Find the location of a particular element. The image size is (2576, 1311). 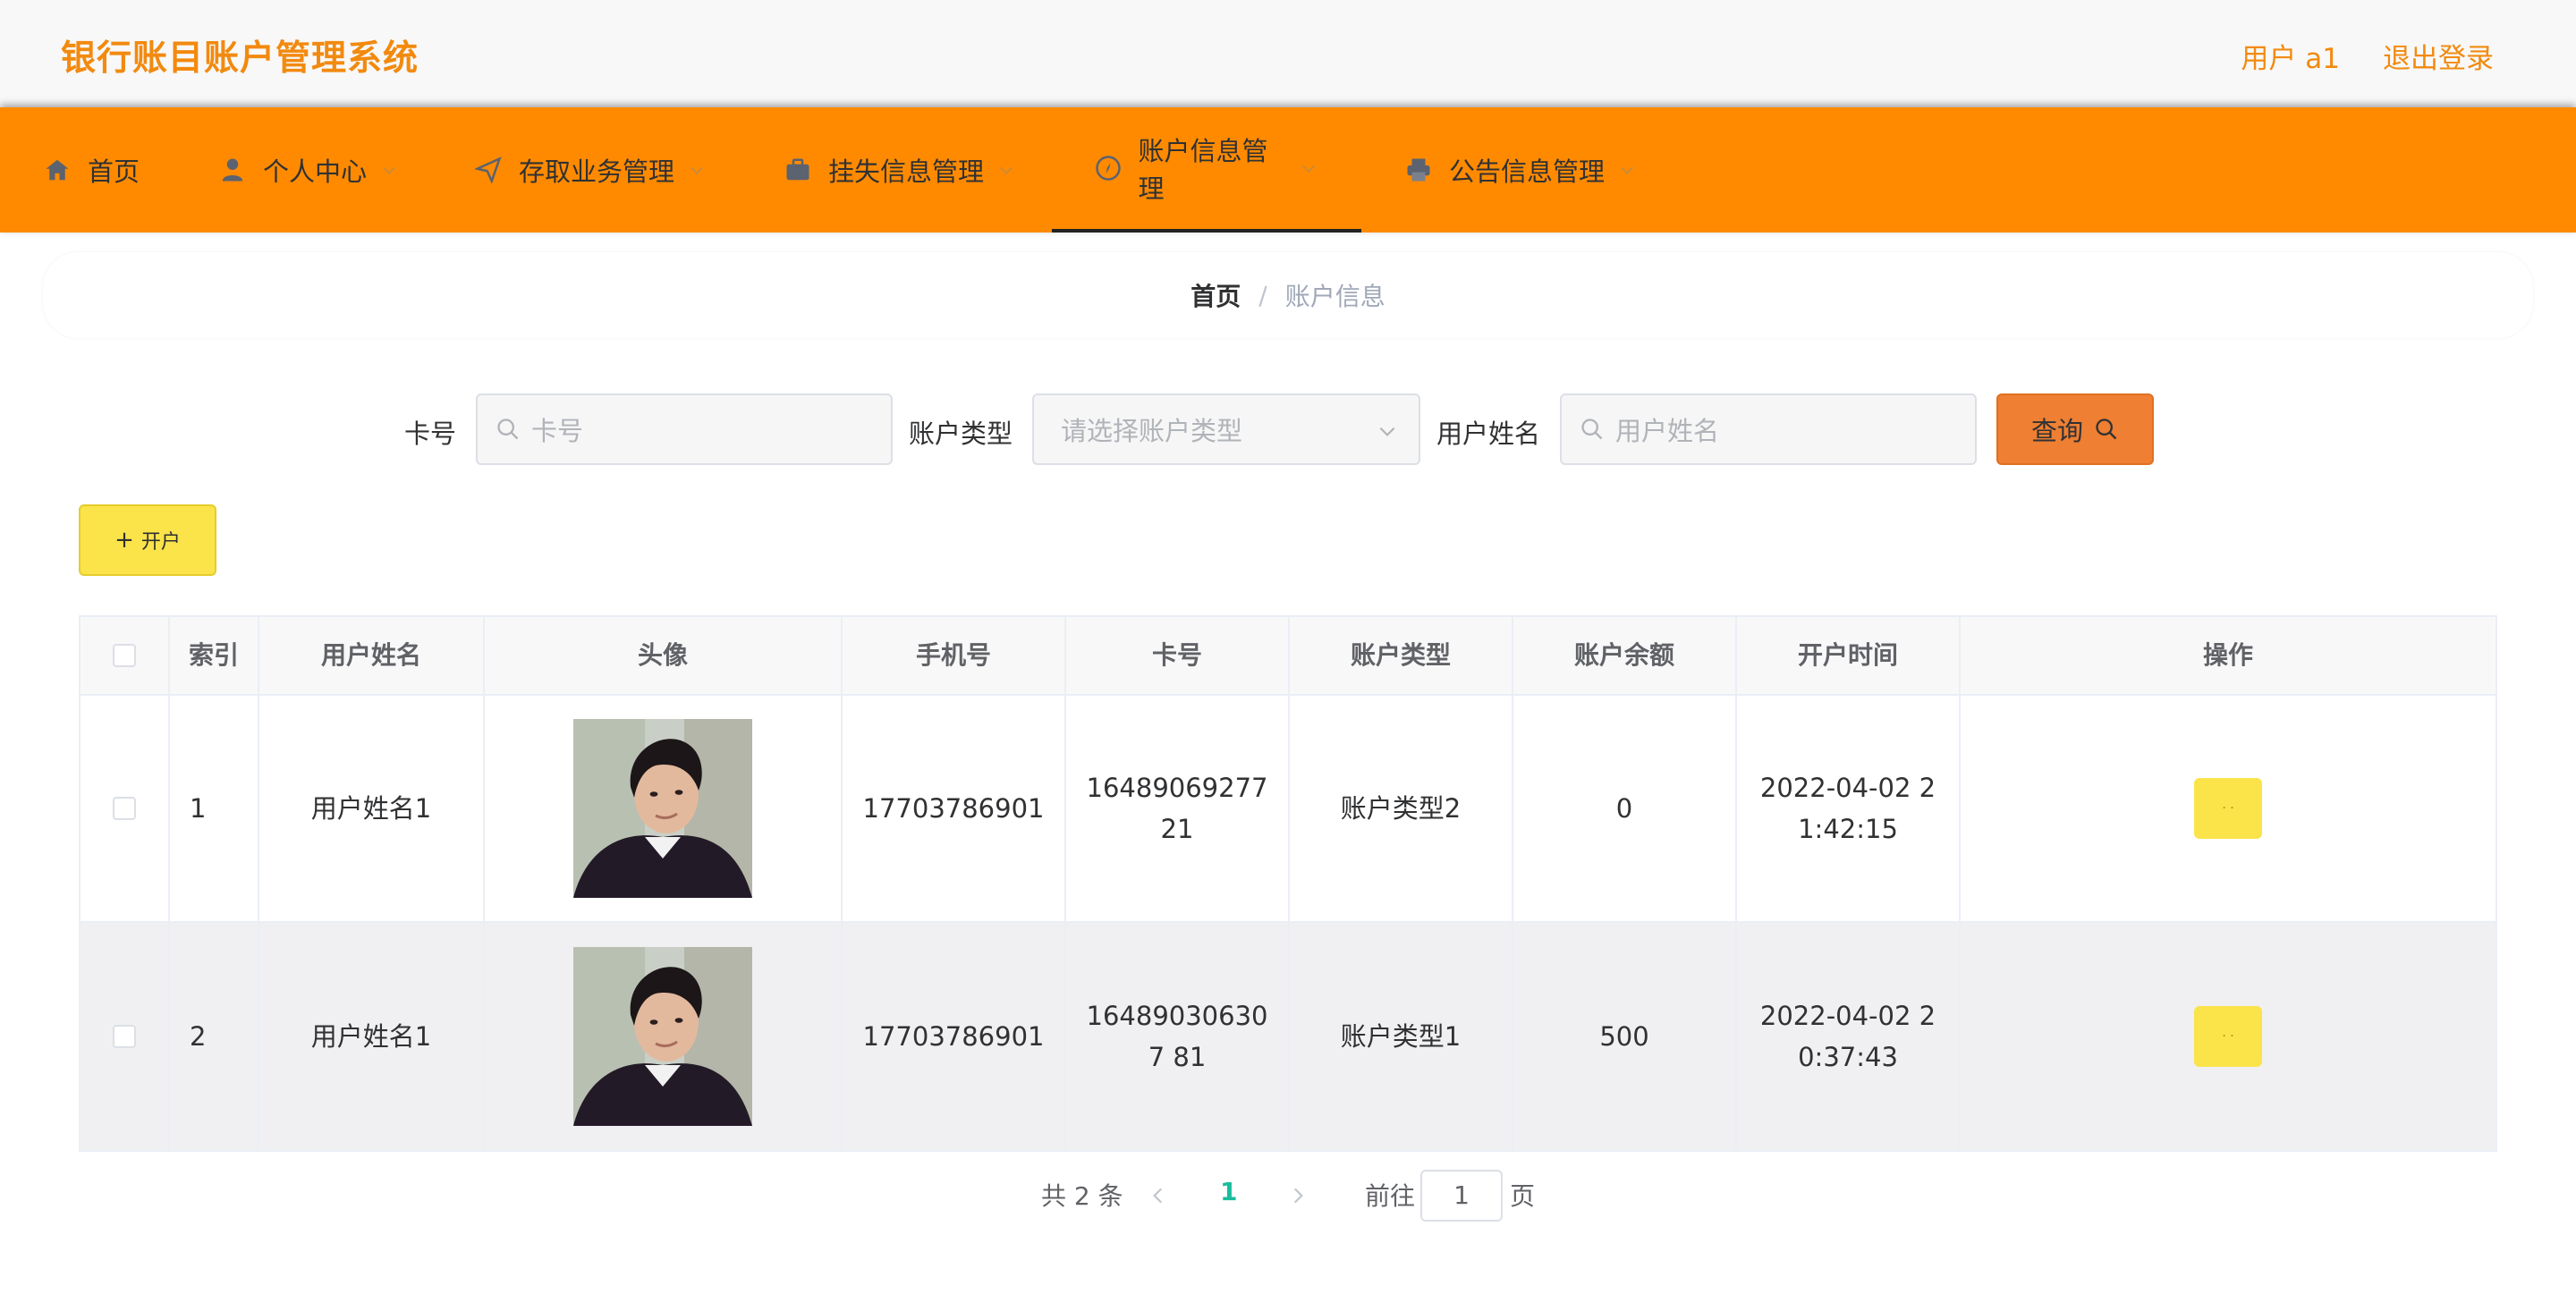

nav-label: 存取业务管理 is located at coordinates (597, 171).